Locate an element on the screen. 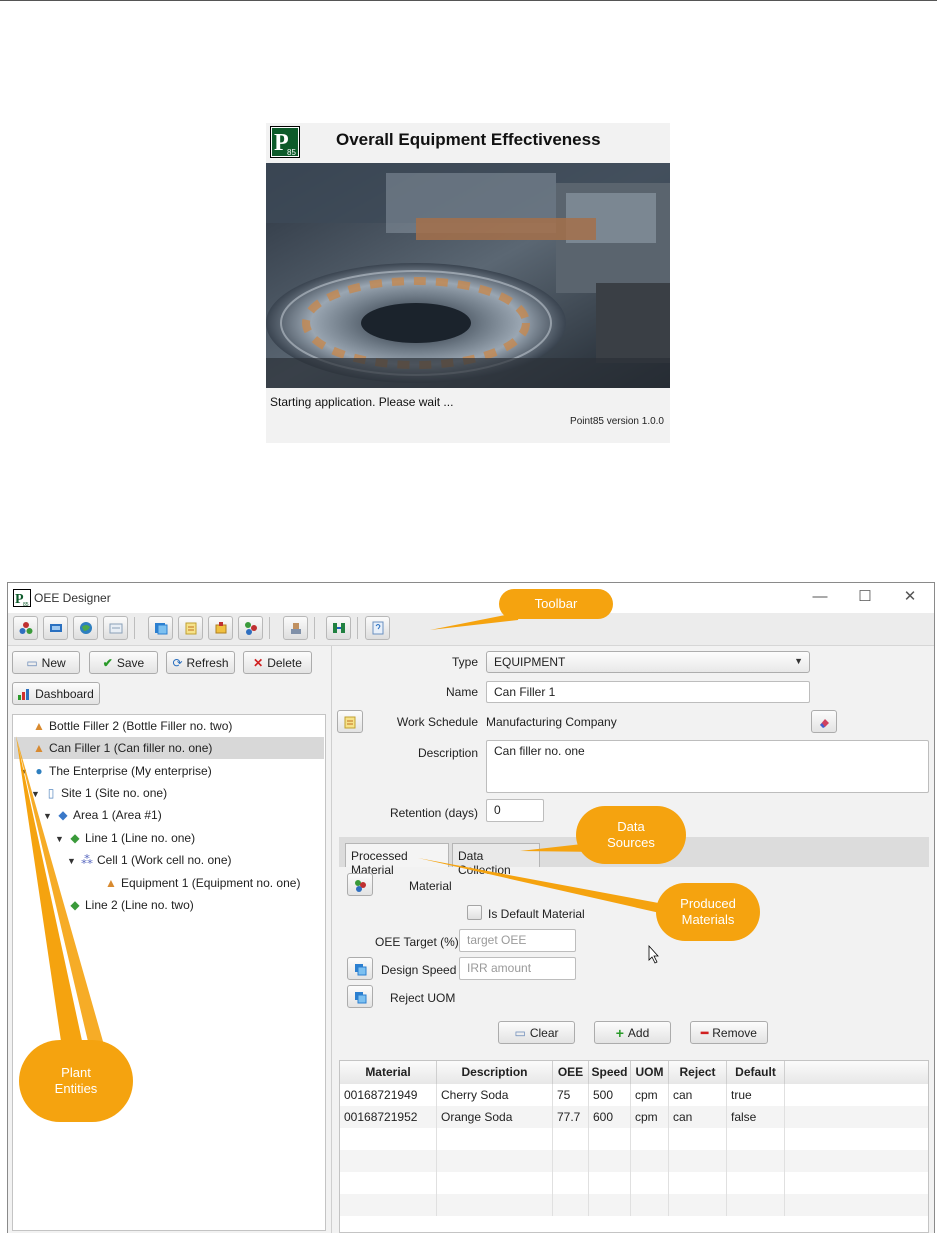 The image size is (937, 1233). column-header-oee: OEE is located at coordinates (571, 1072).